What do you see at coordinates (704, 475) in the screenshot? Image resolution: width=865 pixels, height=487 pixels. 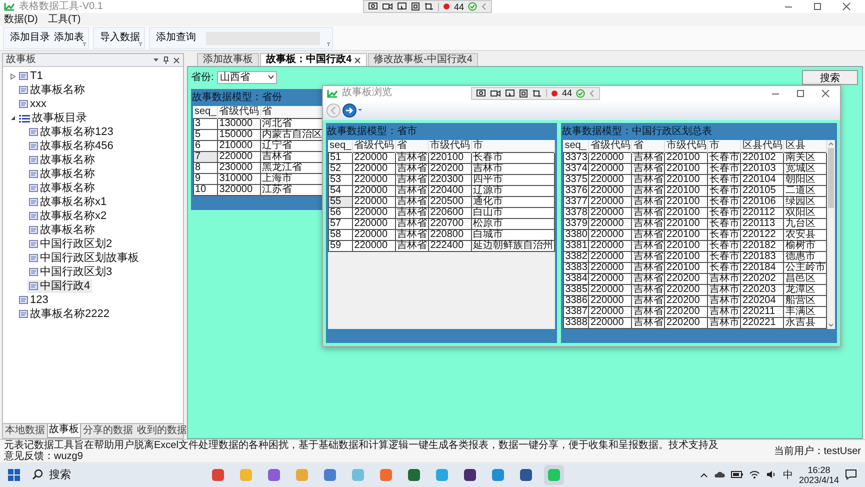 I see `chevron-up-icon` at bounding box center [704, 475].